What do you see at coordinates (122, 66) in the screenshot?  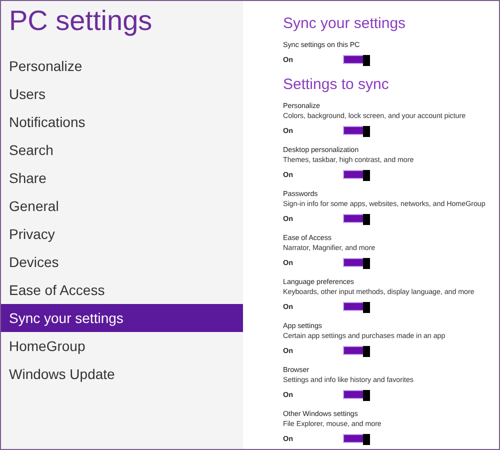 I see `nav-item: Personalize` at bounding box center [122, 66].